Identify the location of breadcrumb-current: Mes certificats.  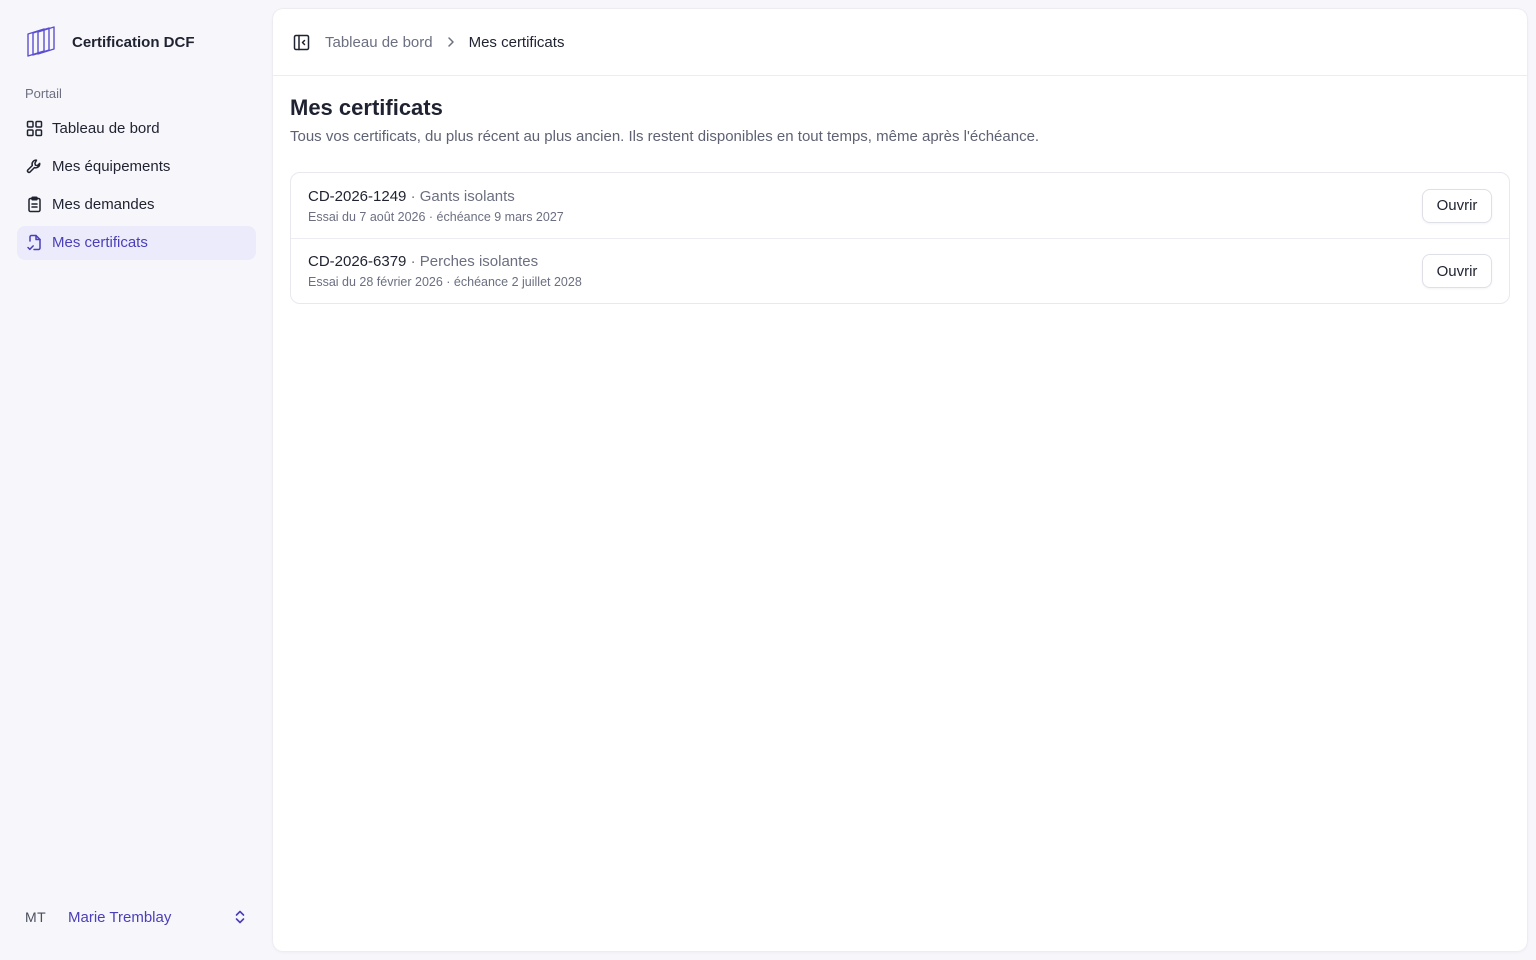
(516, 42).